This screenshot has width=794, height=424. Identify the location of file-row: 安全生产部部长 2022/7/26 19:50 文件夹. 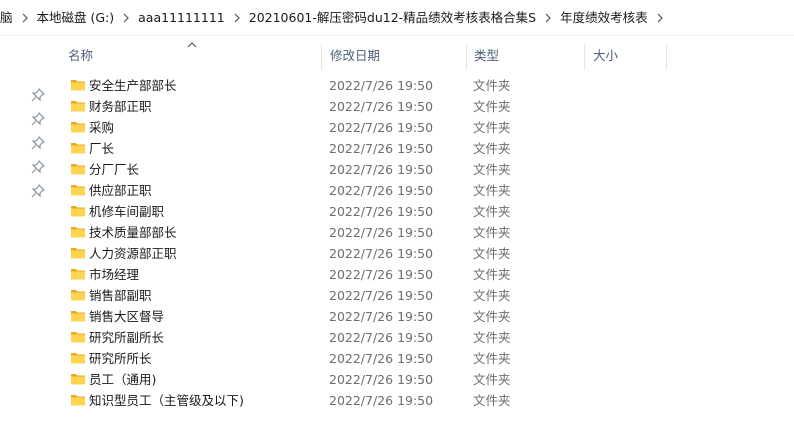
(427, 85).